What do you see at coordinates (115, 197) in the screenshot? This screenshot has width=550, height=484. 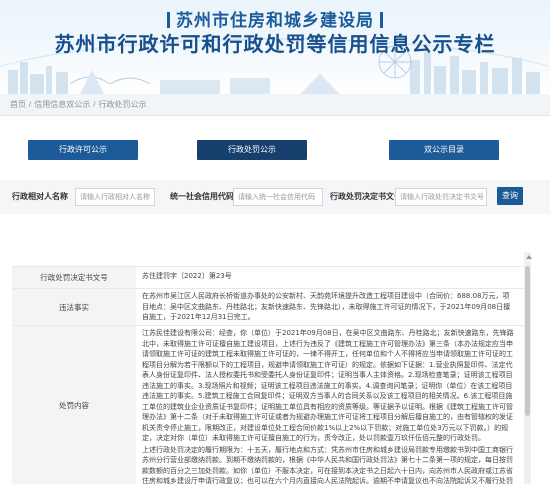 I see `party-name-input: 请输入行政相对人名称` at bounding box center [115, 197].